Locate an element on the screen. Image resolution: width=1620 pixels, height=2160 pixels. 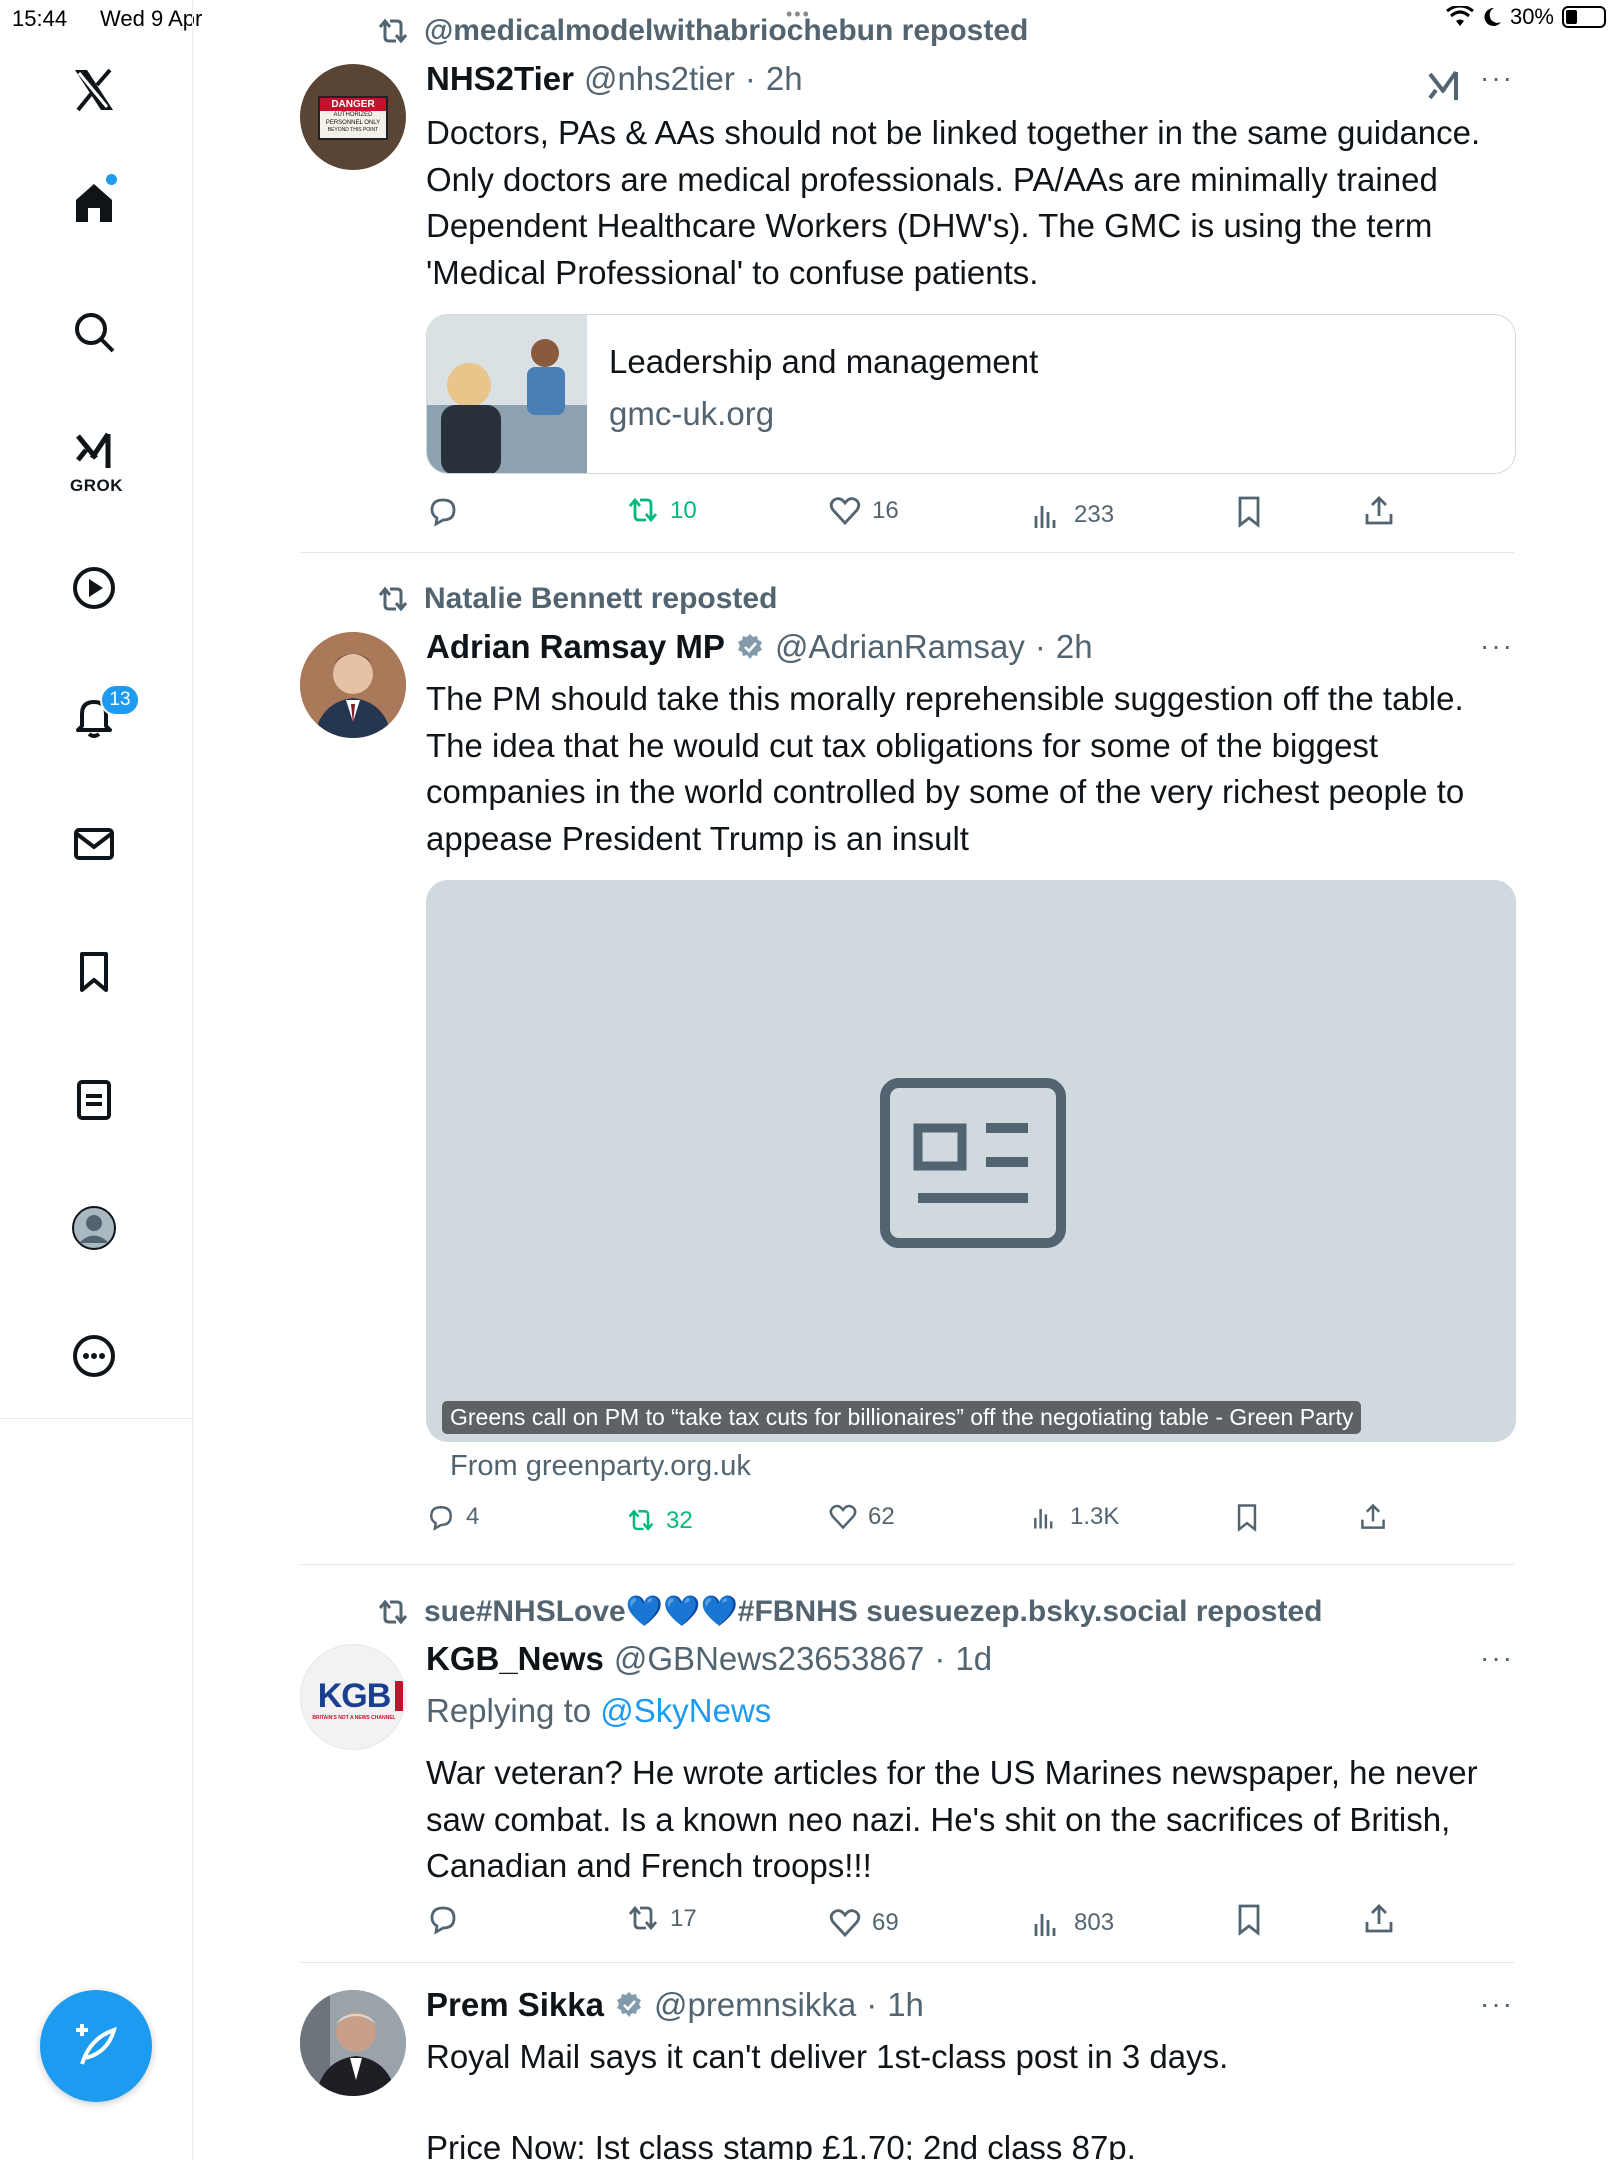
link-card: Leadership and management gmc-uk.org is located at coordinates (971, 394).